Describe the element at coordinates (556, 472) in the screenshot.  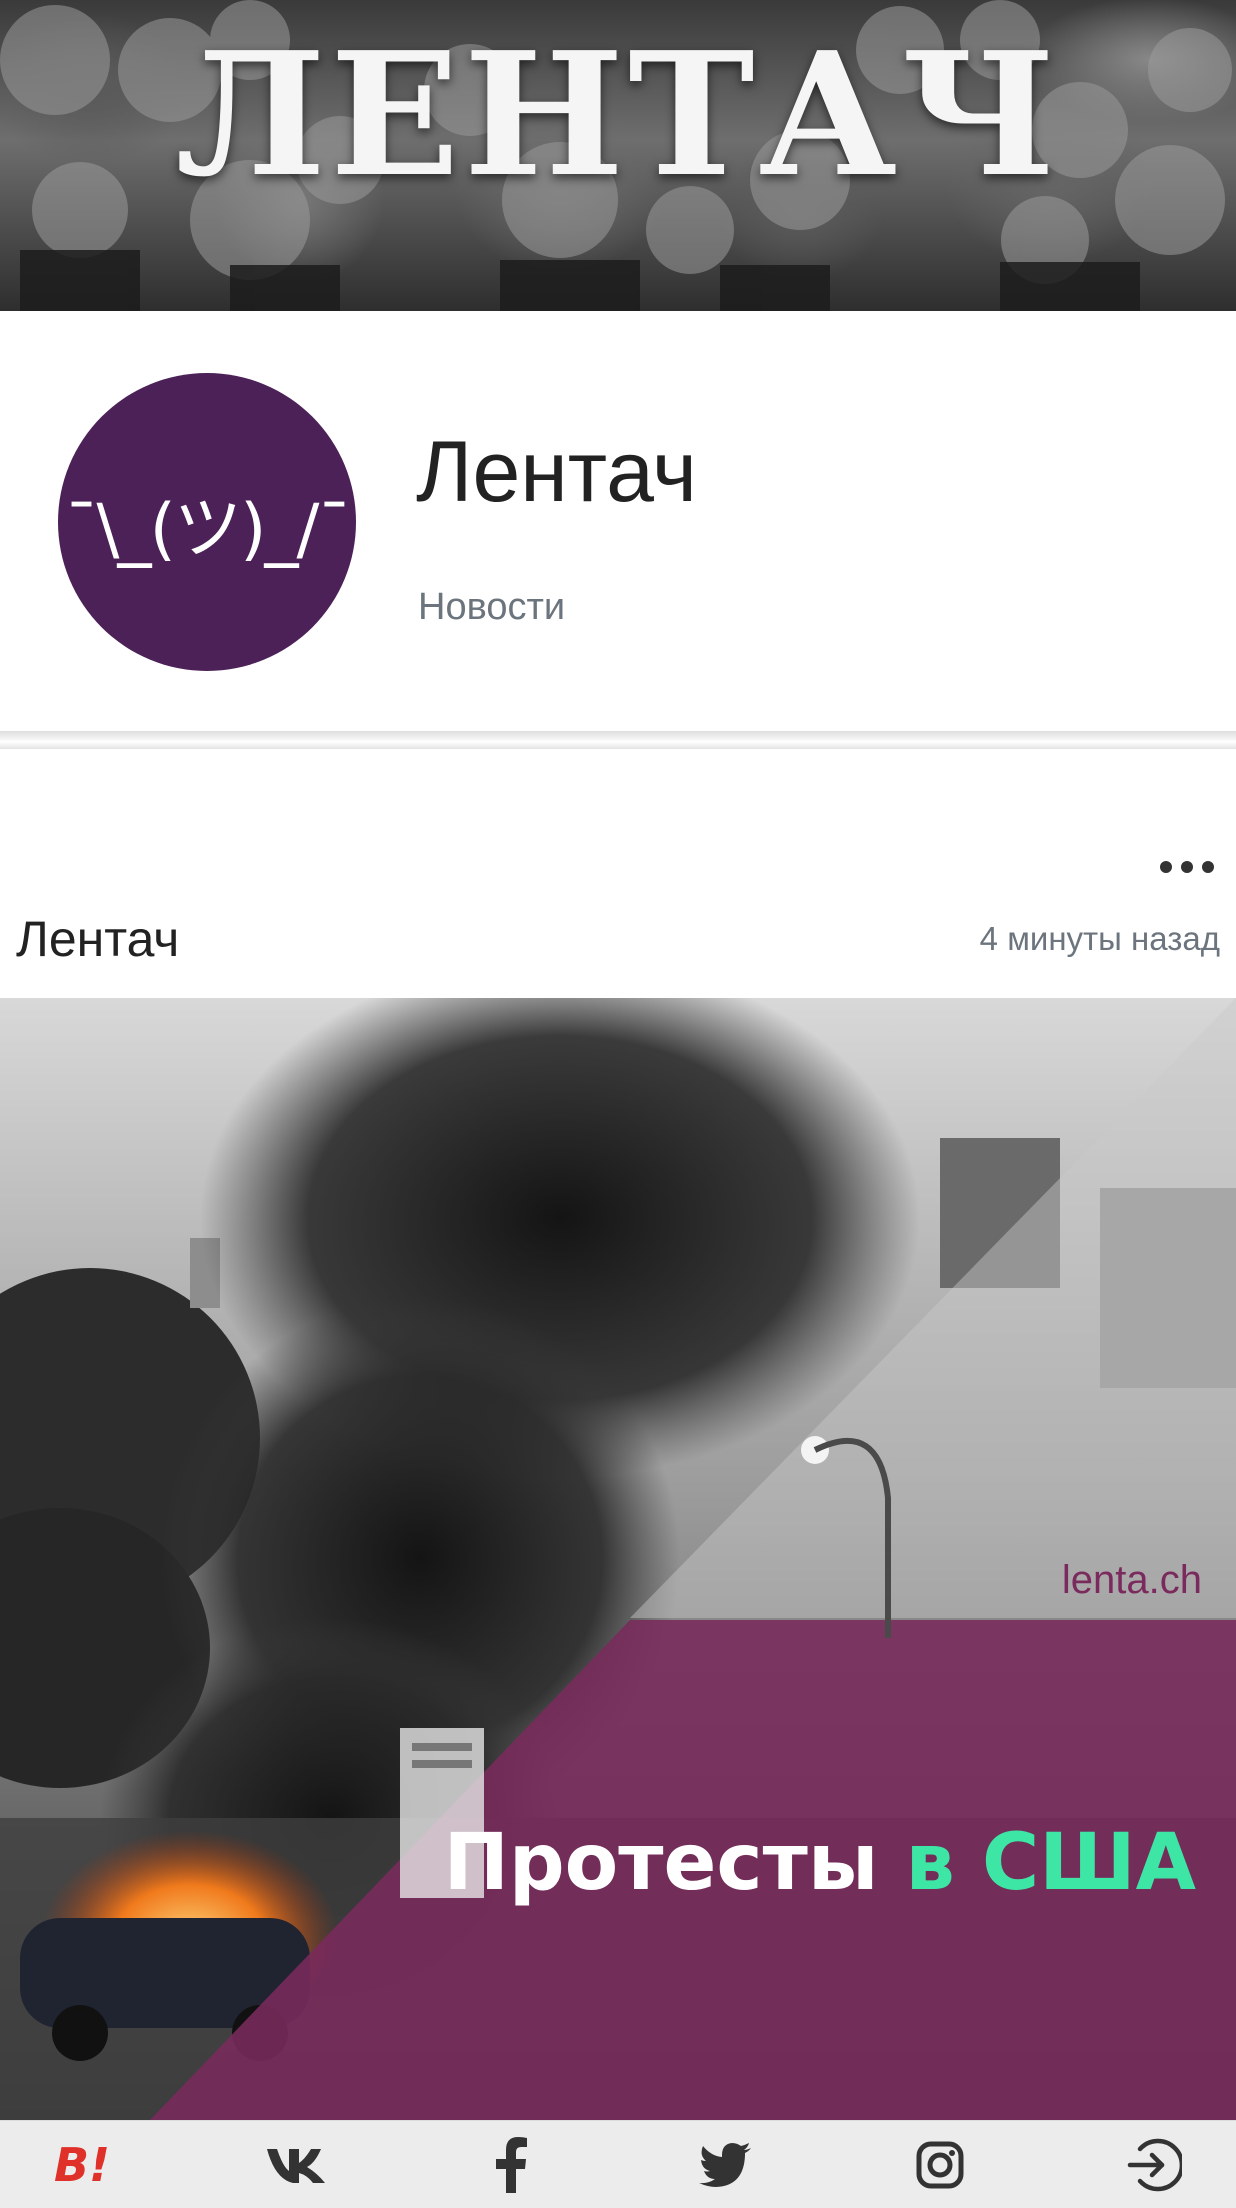
I see `channel-name: Лентач` at that location.